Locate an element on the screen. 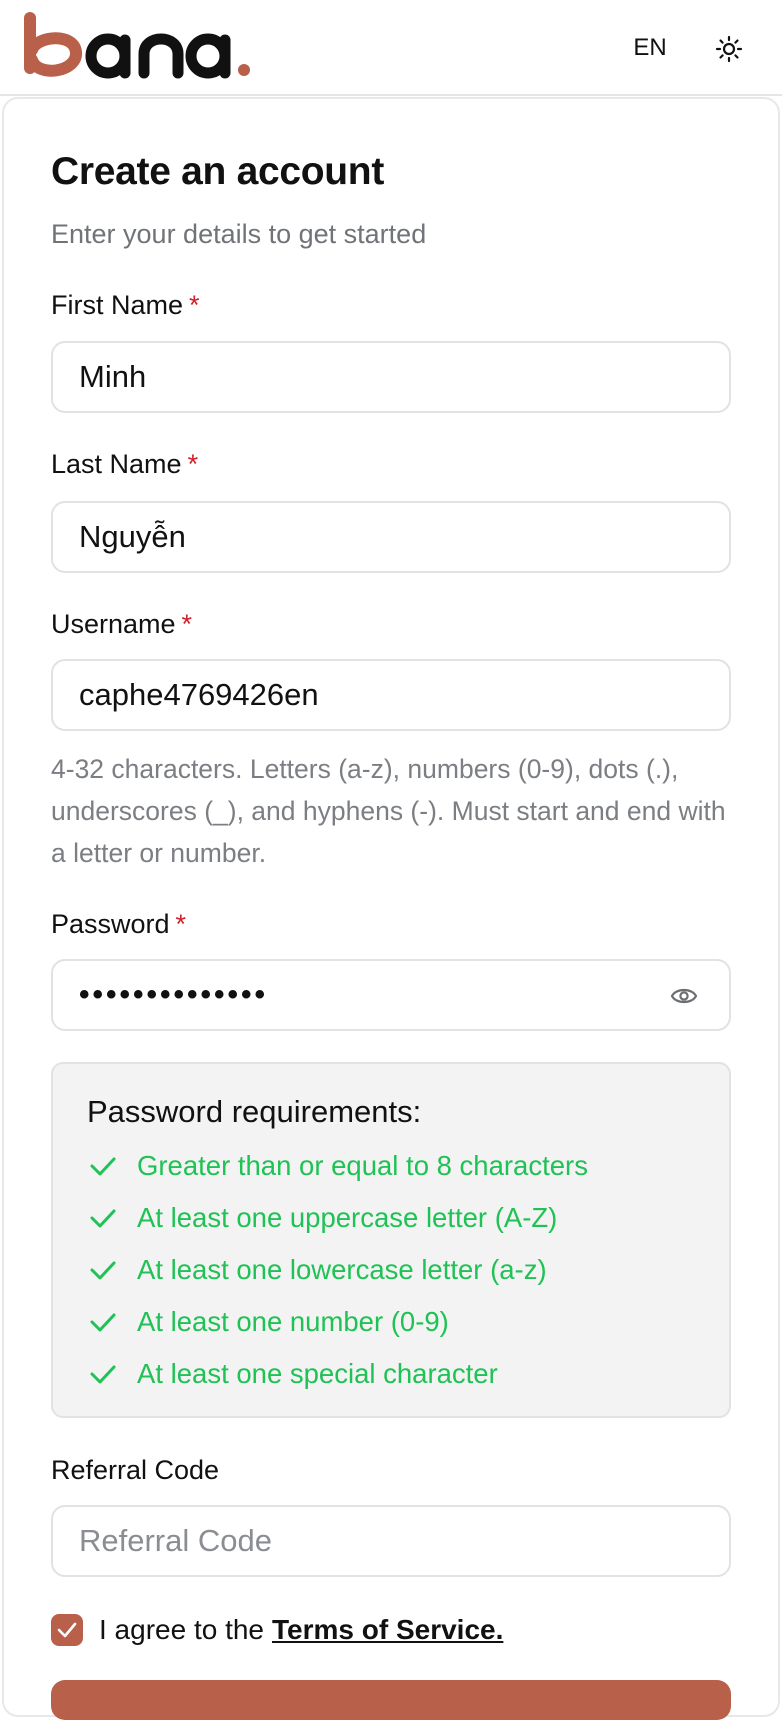 The height and width of the screenshot is (1720, 782). username-label: Username * is located at coordinates (121, 624).